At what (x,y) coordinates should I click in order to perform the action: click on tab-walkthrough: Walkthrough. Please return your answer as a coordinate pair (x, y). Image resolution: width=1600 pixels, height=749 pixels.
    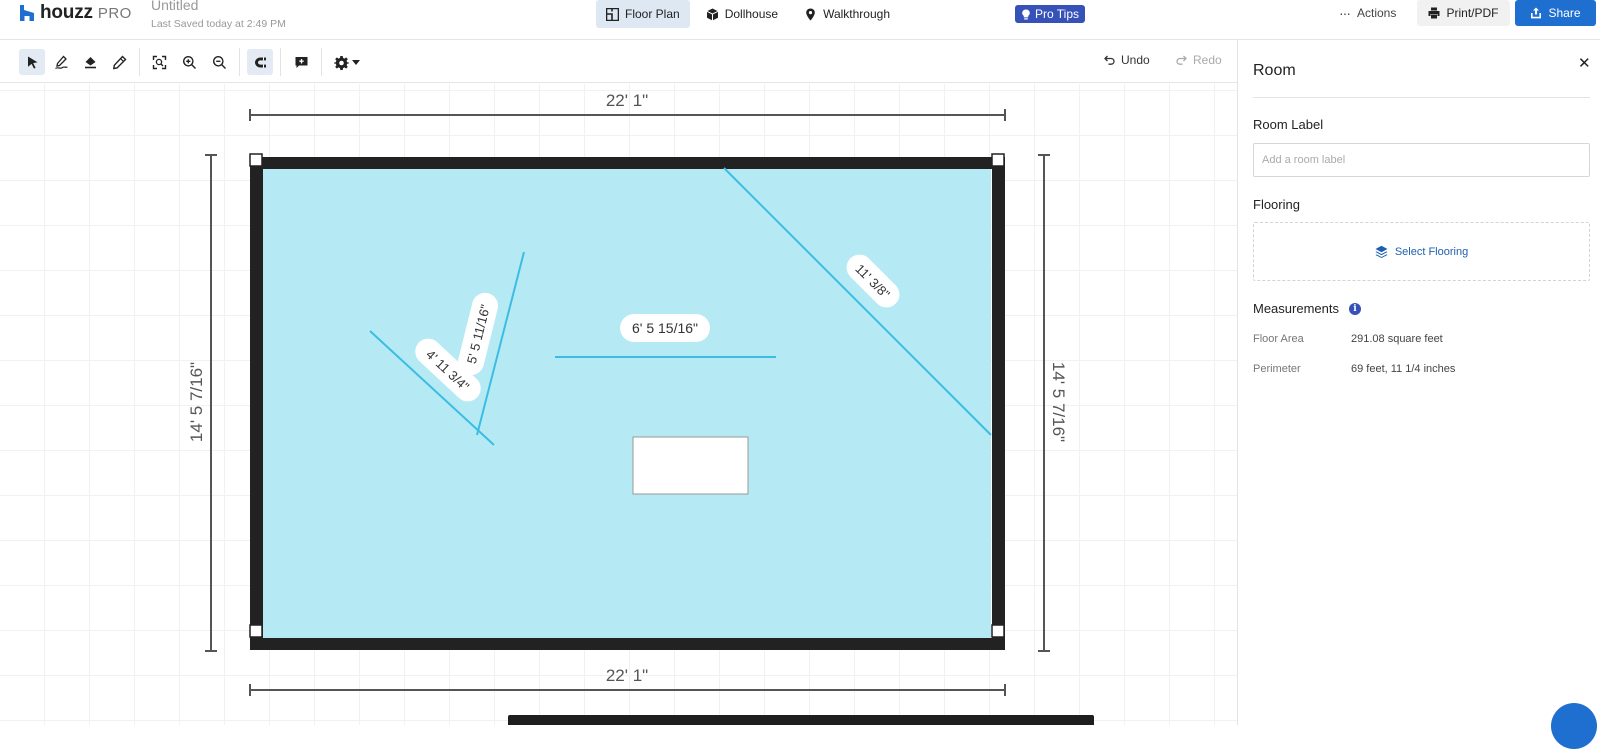
    Looking at the image, I should click on (847, 14).